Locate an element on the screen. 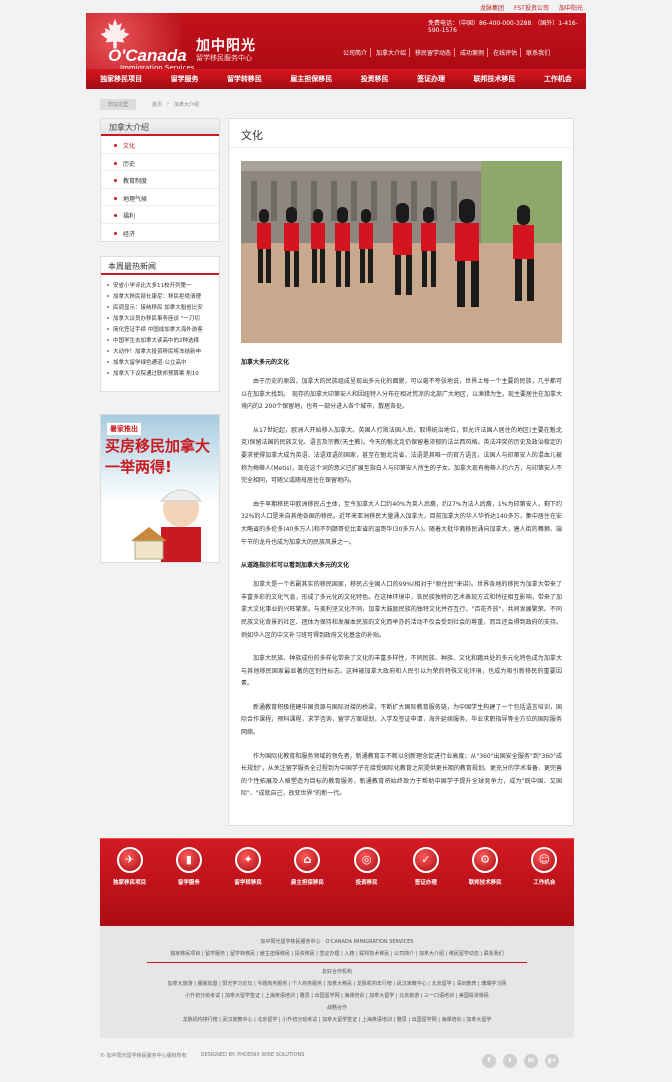 The width and height of the screenshot is (672, 1082). sidebar-item-geography: 地理气候 is located at coordinates (160, 197).